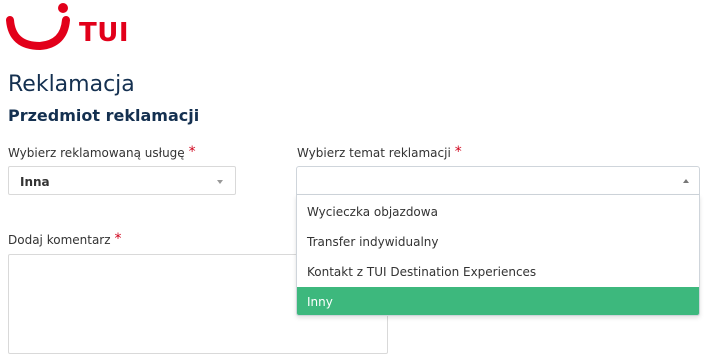  What do you see at coordinates (374, 153) in the screenshot?
I see `topic-label-text: Wybierz temat reklamacji` at bounding box center [374, 153].